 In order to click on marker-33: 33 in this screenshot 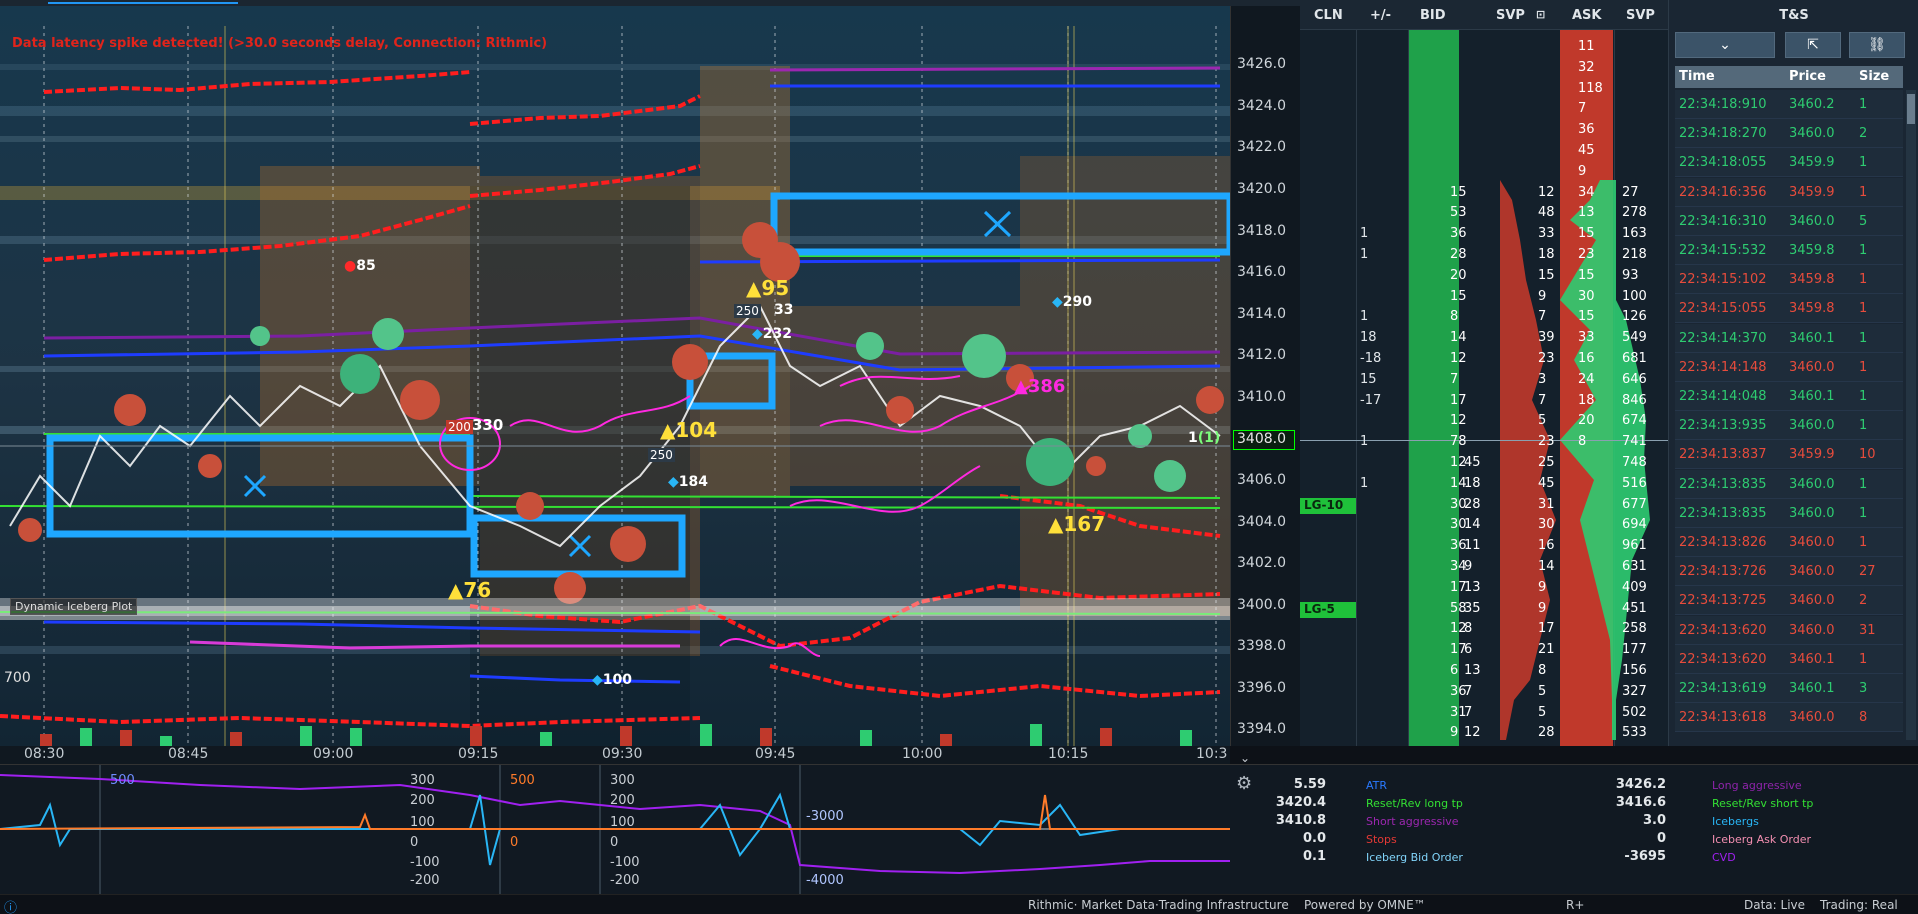, I will do `click(784, 310)`.